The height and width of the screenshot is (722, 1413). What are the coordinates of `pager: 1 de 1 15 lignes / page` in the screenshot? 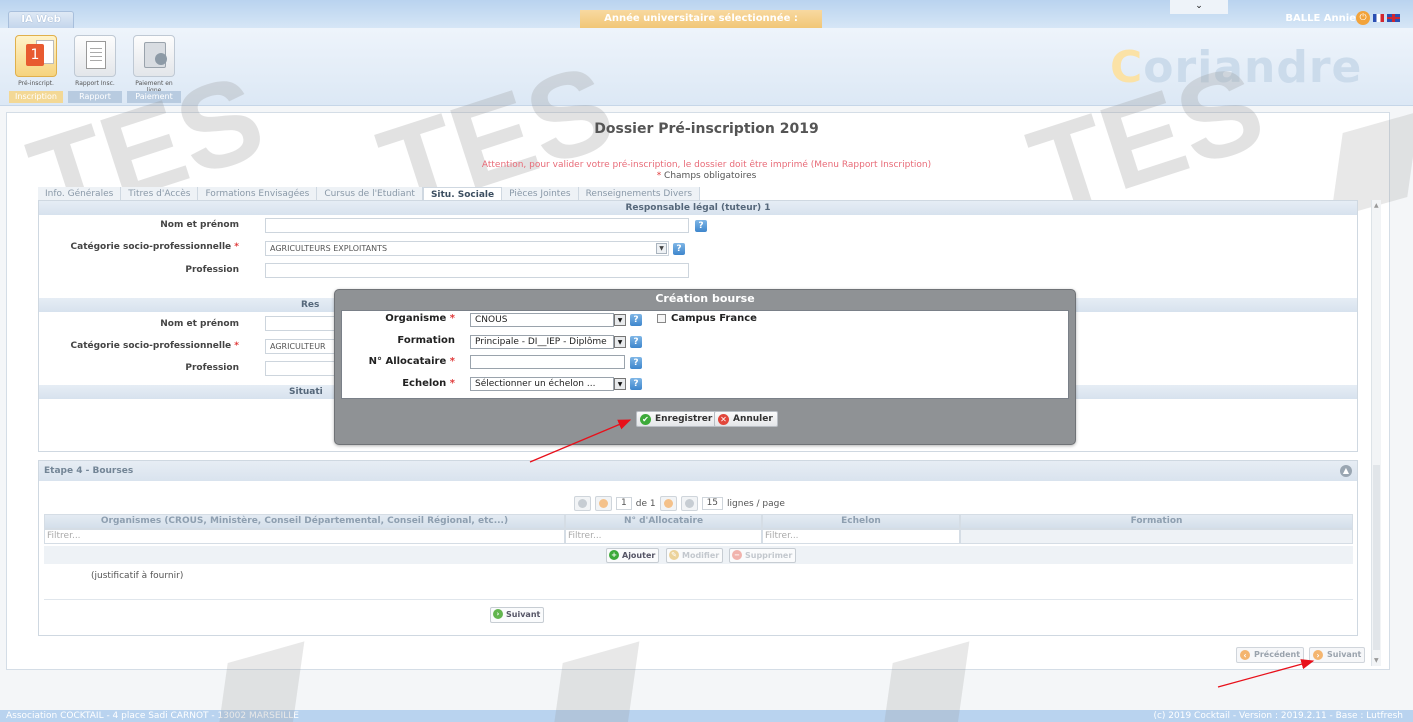 It's located at (679, 503).